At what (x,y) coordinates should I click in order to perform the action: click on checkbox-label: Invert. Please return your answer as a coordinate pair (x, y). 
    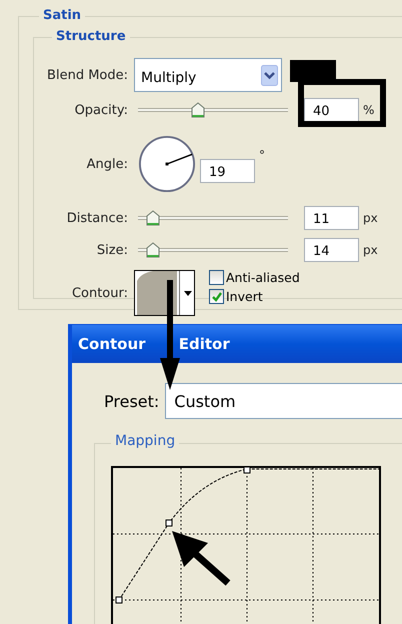
    Looking at the image, I should click on (244, 296).